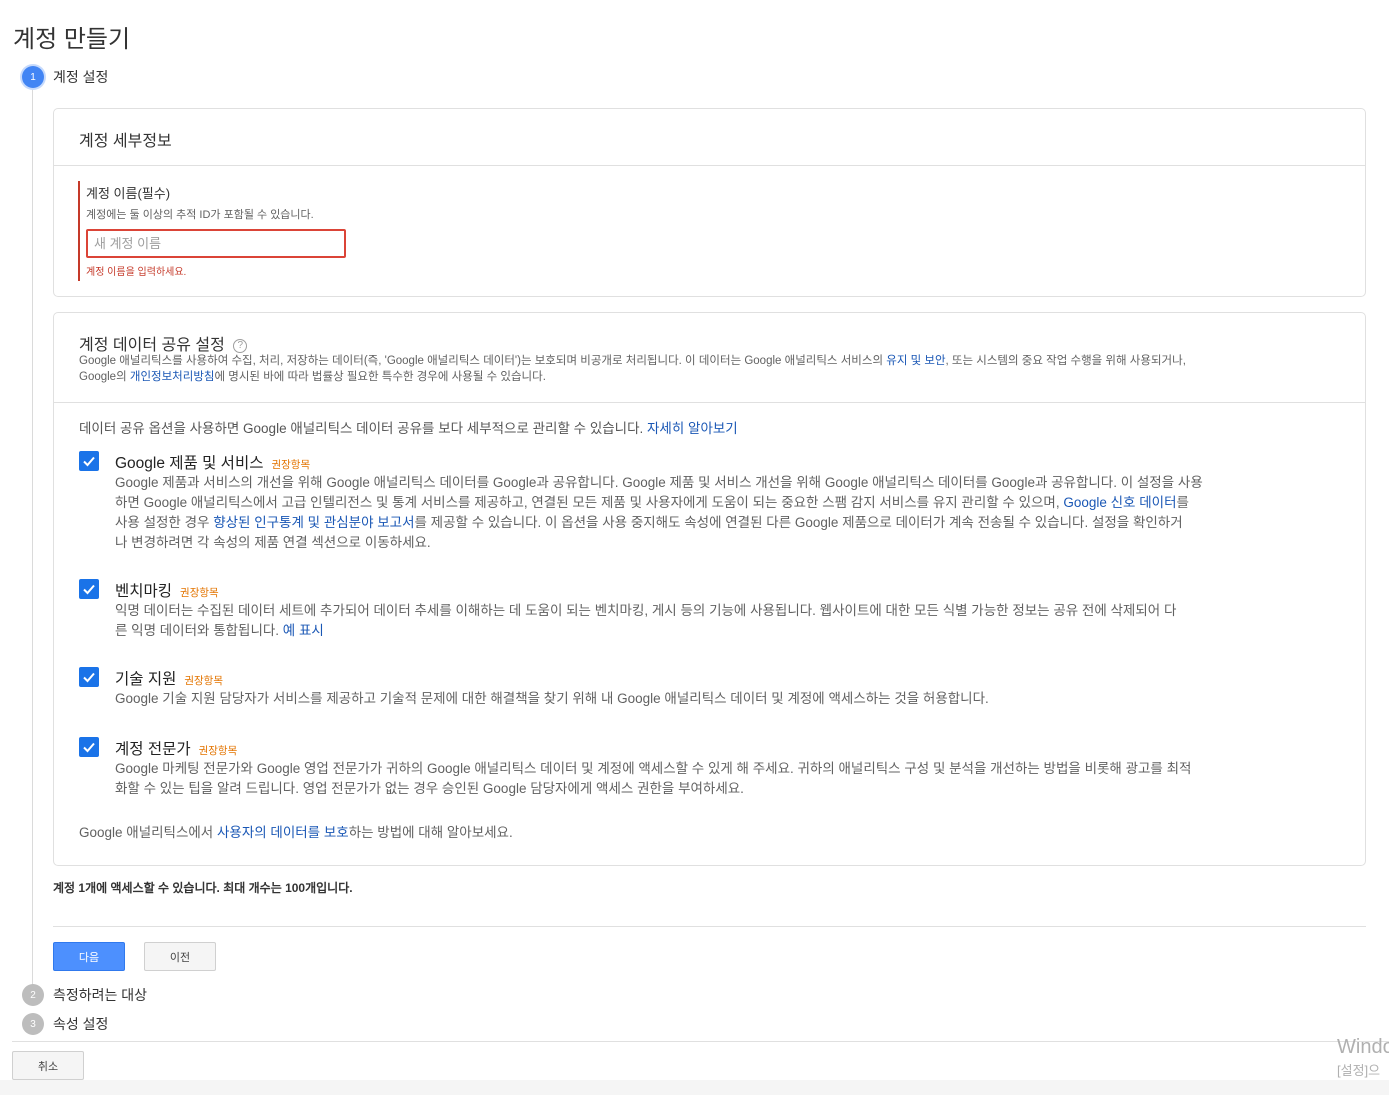  Describe the element at coordinates (430, 832) in the screenshot. I see `note-text: 하는 방법에 대해 알아보세요.` at that location.